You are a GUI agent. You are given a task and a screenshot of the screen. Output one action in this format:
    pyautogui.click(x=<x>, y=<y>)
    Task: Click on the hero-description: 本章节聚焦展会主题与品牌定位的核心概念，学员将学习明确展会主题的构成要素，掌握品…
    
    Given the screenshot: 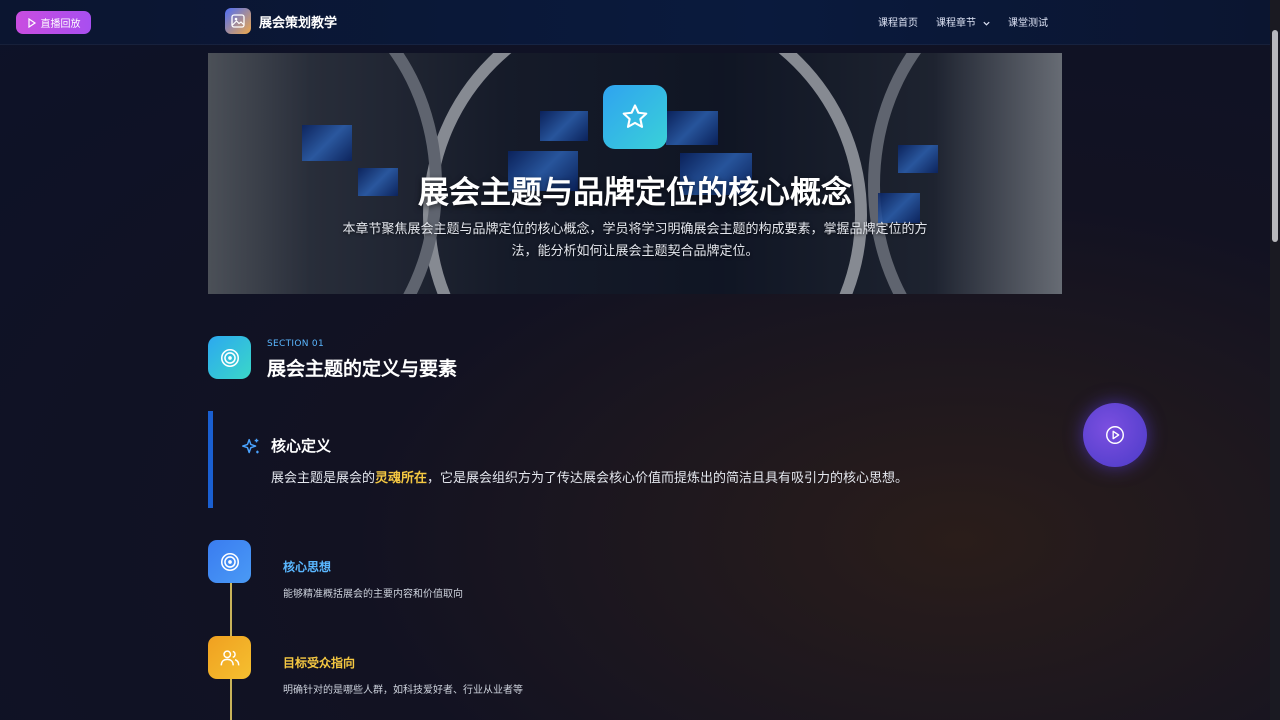 What is the action you would take?
    pyautogui.click(x=635, y=240)
    